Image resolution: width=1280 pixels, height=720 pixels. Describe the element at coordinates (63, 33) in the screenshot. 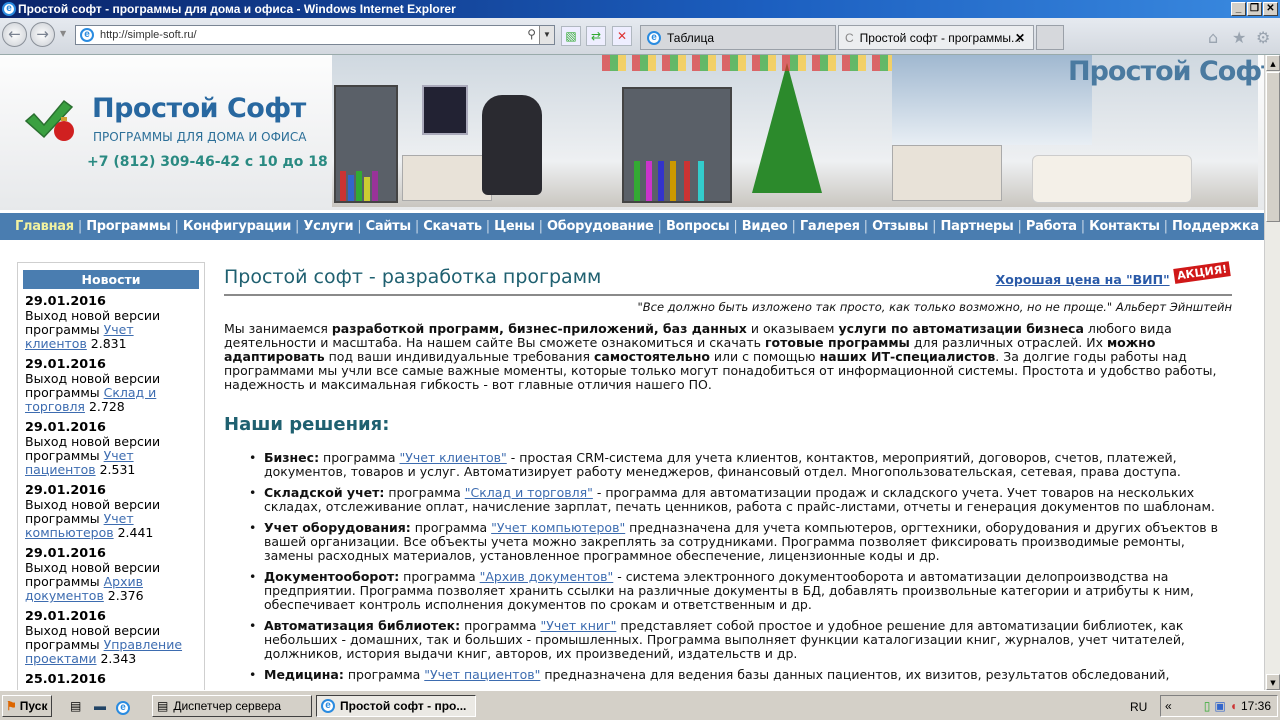

I see `history-dropdown-icon: ▼` at that location.